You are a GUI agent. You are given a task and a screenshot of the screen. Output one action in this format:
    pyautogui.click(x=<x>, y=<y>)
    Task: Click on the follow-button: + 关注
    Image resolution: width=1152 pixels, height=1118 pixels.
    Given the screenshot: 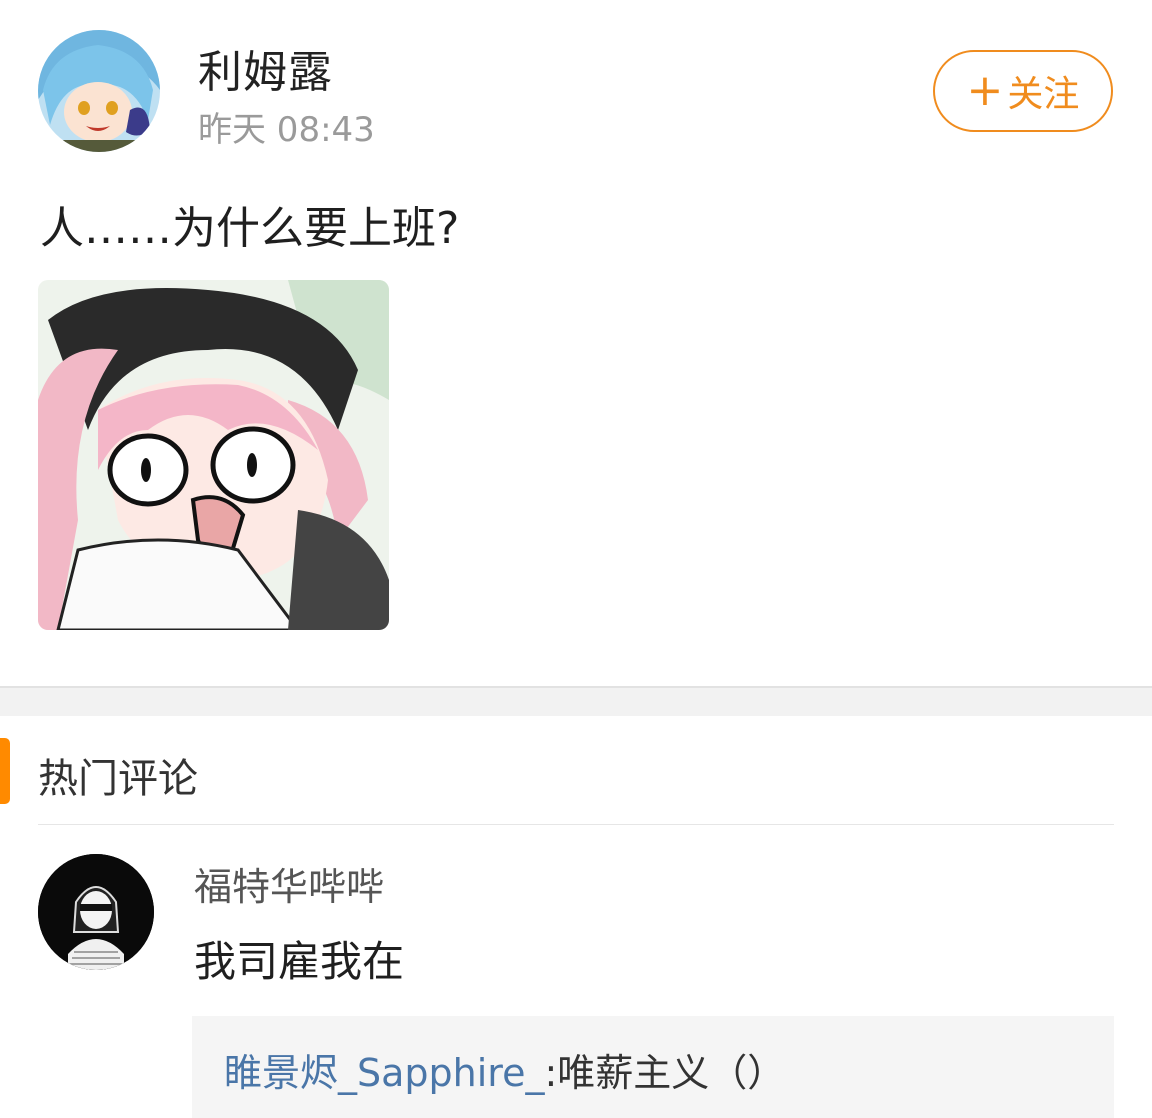 What is the action you would take?
    pyautogui.click(x=1023, y=91)
    